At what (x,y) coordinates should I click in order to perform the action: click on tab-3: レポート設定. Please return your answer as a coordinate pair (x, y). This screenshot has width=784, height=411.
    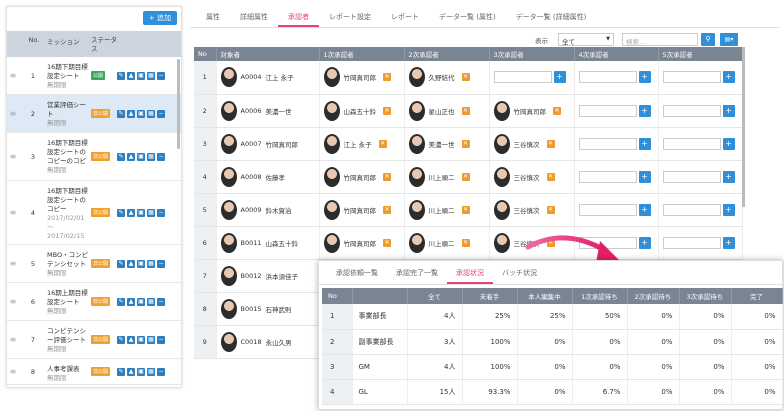
    Looking at the image, I should click on (350, 16).